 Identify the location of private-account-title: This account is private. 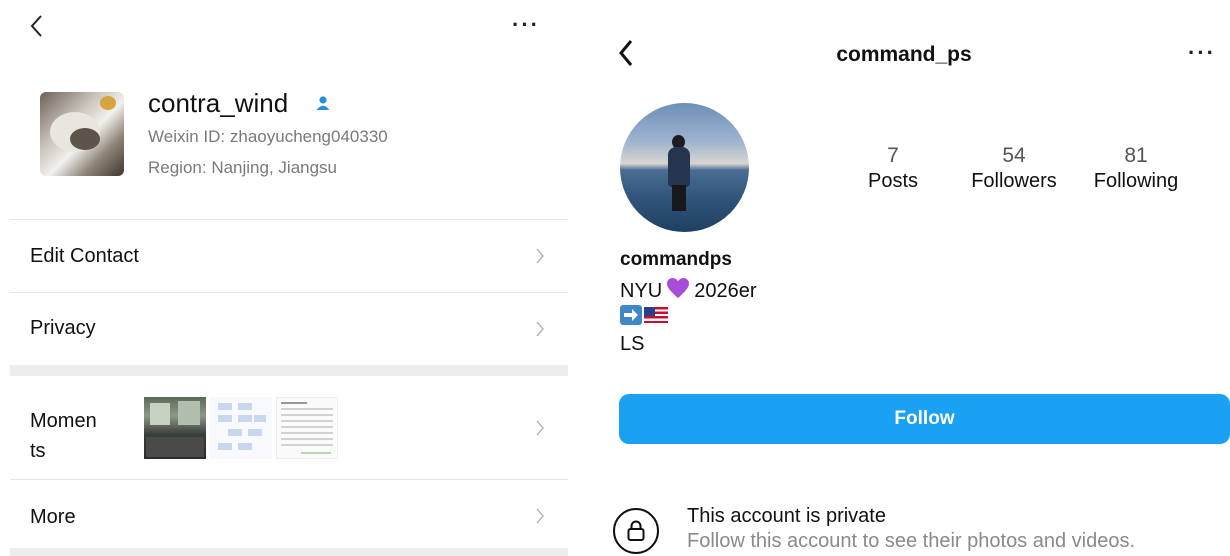
(786, 516).